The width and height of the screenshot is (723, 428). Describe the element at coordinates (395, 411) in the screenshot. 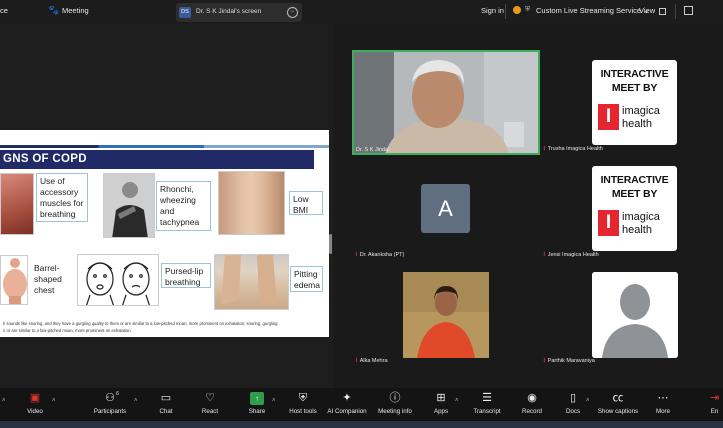

I see `meeting-info-label: Meeting info` at that location.